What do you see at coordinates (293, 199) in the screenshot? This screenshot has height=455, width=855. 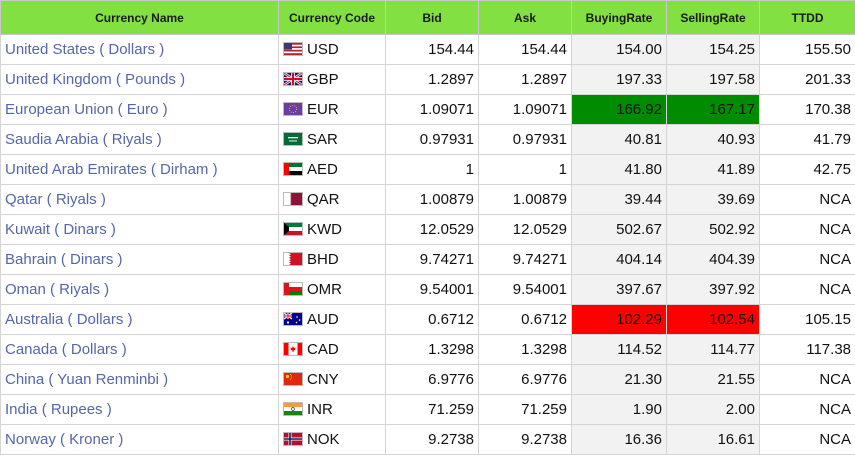 I see `qatar-flag-icon` at bounding box center [293, 199].